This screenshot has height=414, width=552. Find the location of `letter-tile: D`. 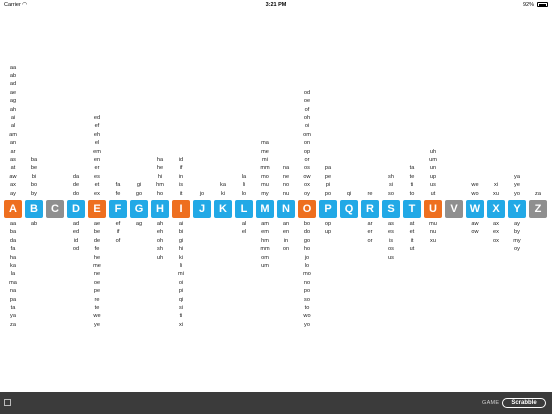

letter-tile: D is located at coordinates (76, 209).